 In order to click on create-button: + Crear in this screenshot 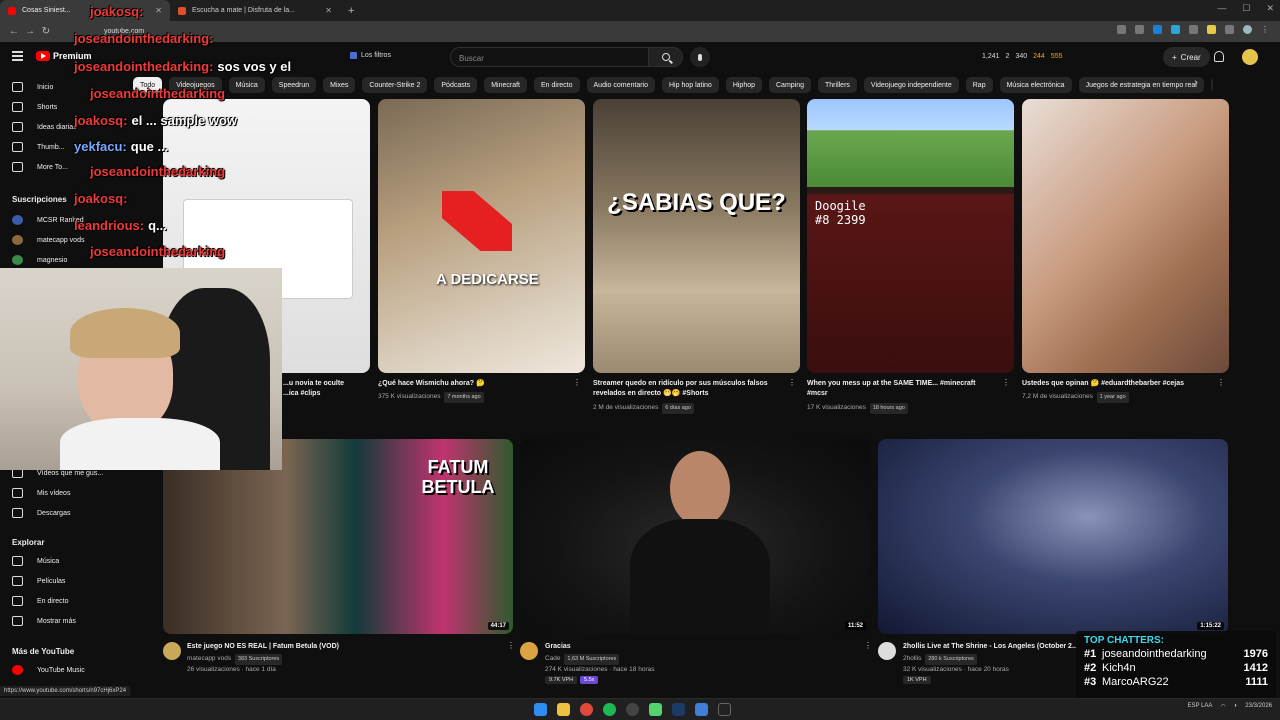, I will do `click(1186, 57)`.